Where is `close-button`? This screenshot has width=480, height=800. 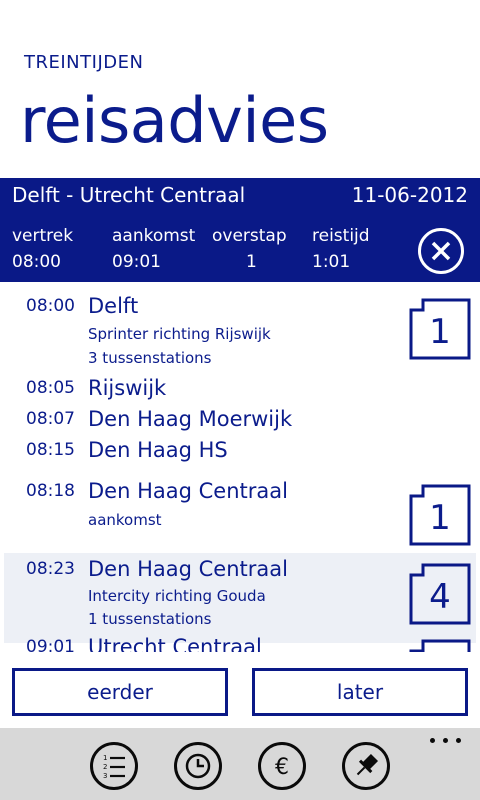 close-button is located at coordinates (441, 251).